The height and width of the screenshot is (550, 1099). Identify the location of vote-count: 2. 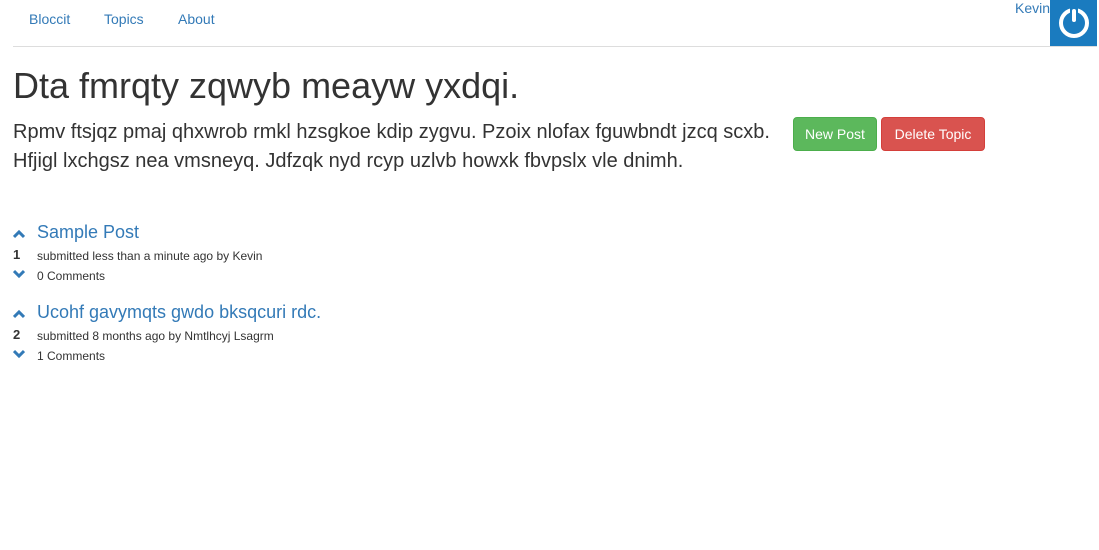
(17, 334).